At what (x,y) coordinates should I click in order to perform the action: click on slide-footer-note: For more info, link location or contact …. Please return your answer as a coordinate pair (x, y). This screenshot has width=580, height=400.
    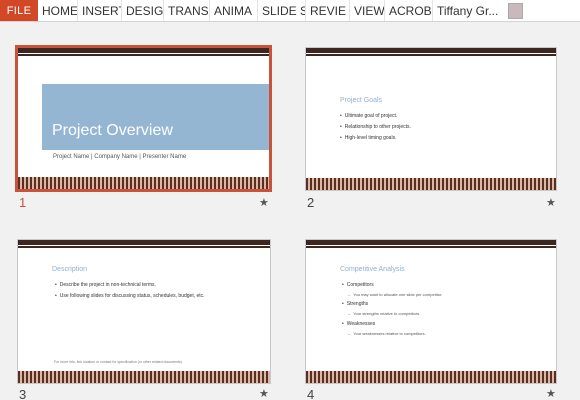
    Looking at the image, I should click on (118, 362).